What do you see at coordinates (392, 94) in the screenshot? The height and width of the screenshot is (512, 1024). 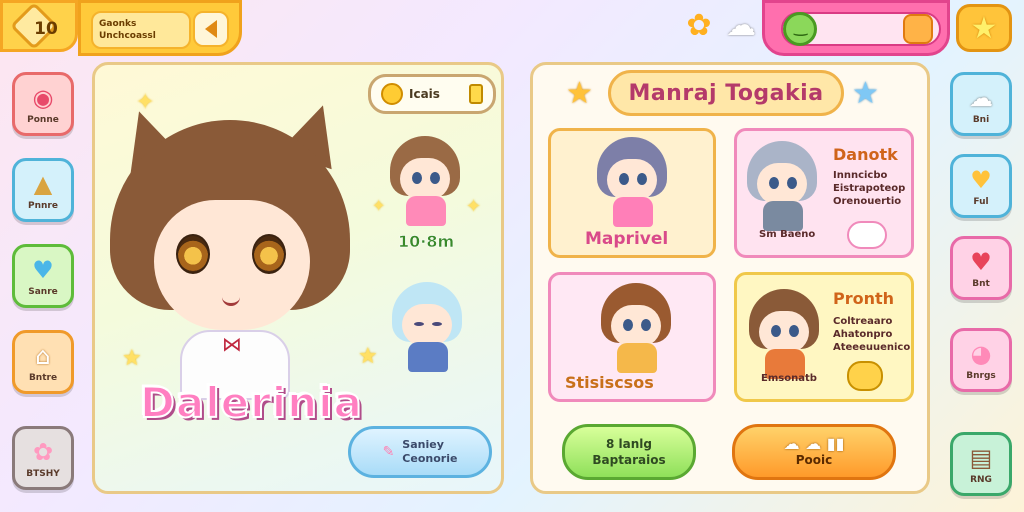 I see `coin-icon` at bounding box center [392, 94].